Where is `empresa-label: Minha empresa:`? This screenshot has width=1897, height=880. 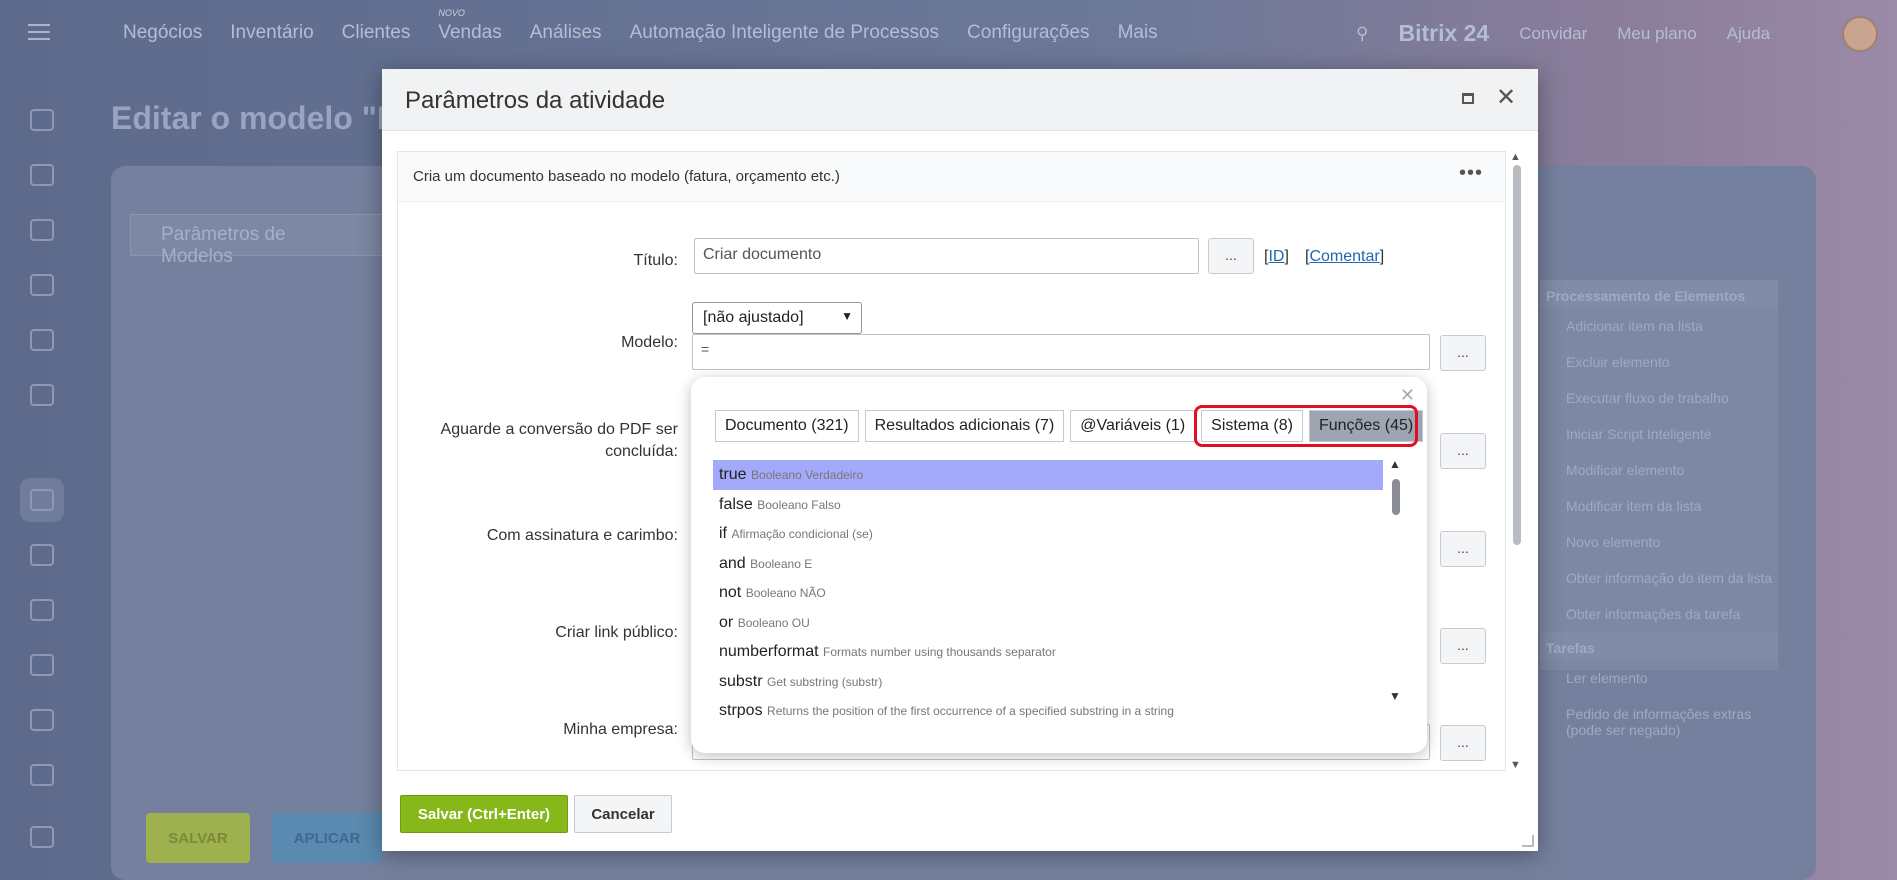
empresa-label: Minha empresa: is located at coordinates (620, 729).